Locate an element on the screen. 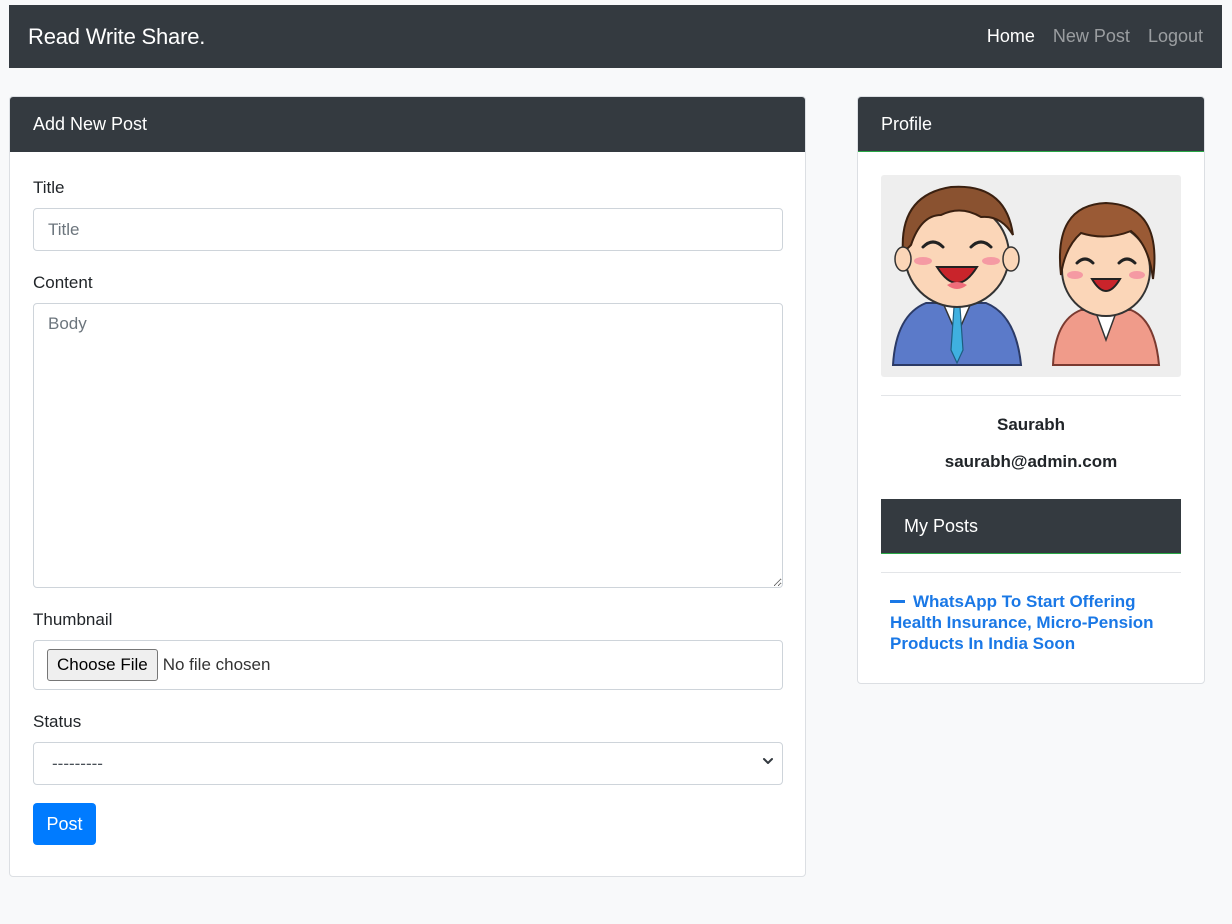  my-posts-header: My Posts is located at coordinates (1031, 526).